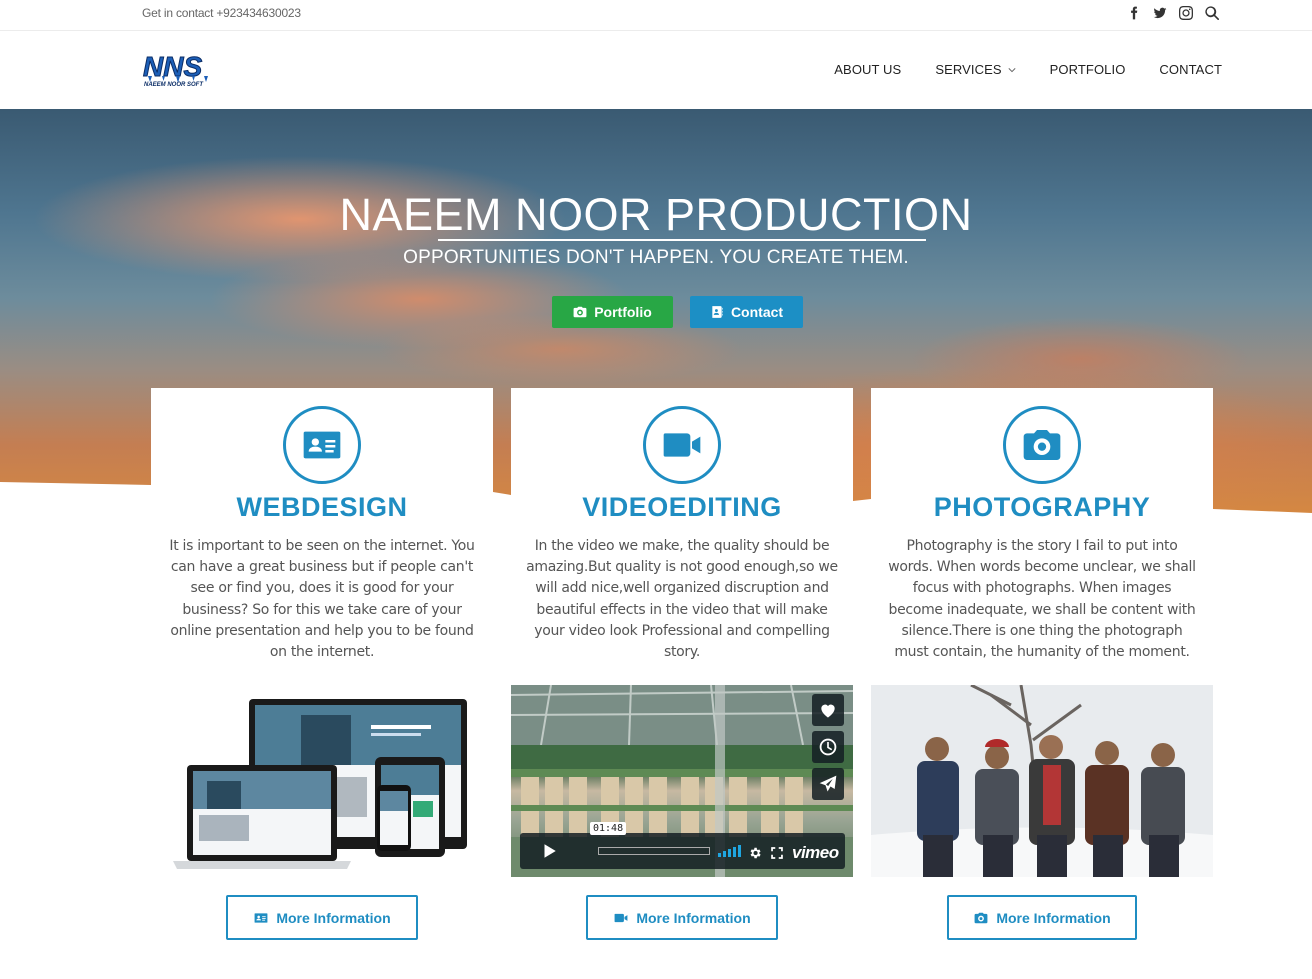  I want to click on hero-title: NAEEM NOOR PRODUCTION, so click(656, 214).